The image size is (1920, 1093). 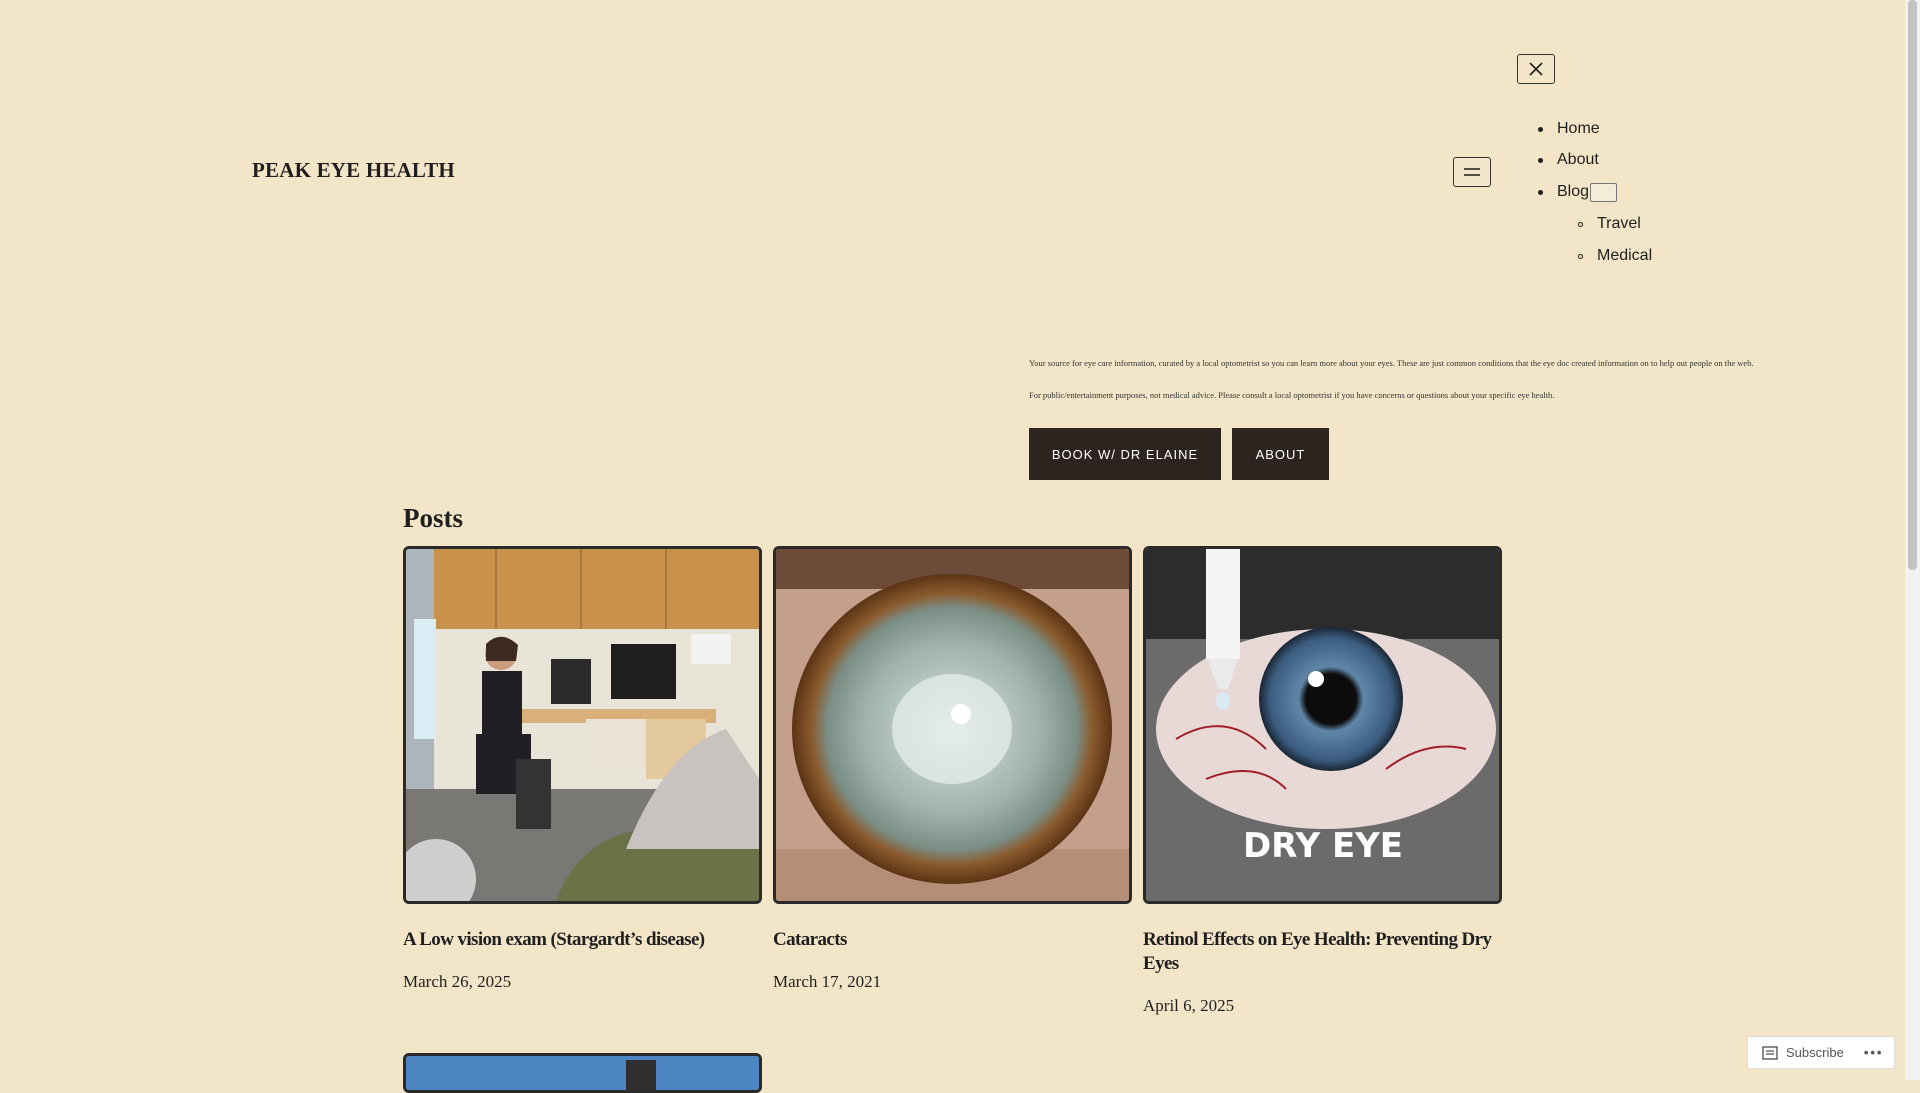 What do you see at coordinates (953, 940) in the screenshot?
I see `post-title: Cataracts` at bounding box center [953, 940].